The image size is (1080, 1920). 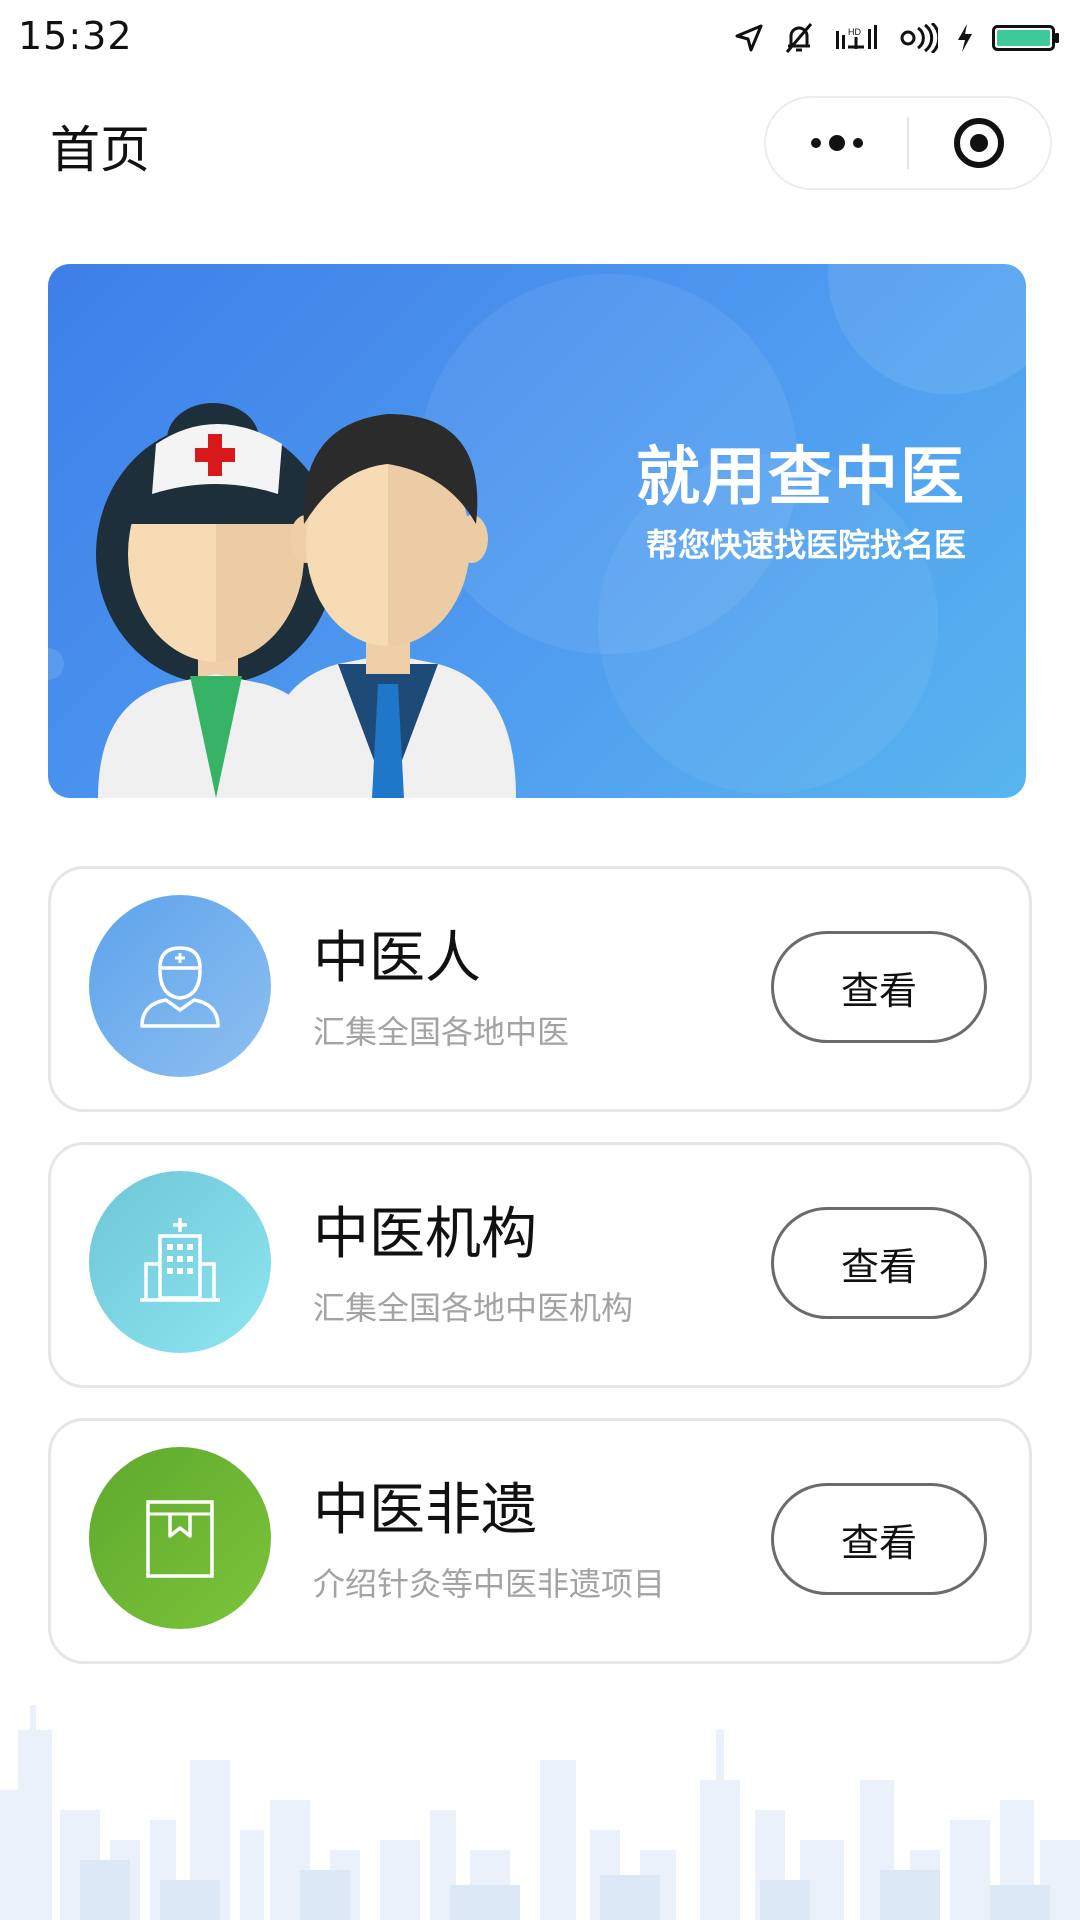 I want to click on doctor-icon, so click(x=180, y=987).